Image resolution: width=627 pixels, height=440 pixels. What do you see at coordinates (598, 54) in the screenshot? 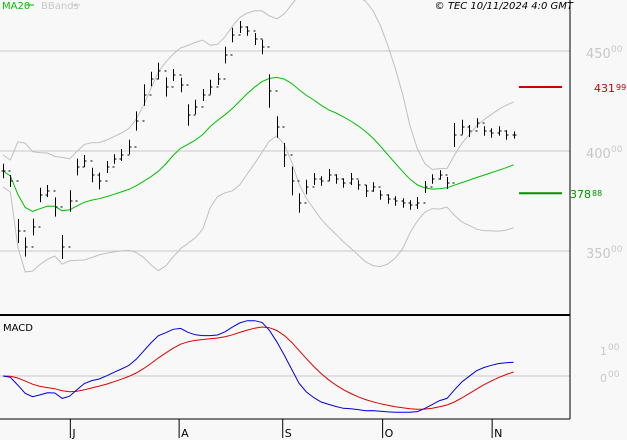
I see `y-tick-label: 450` at bounding box center [598, 54].